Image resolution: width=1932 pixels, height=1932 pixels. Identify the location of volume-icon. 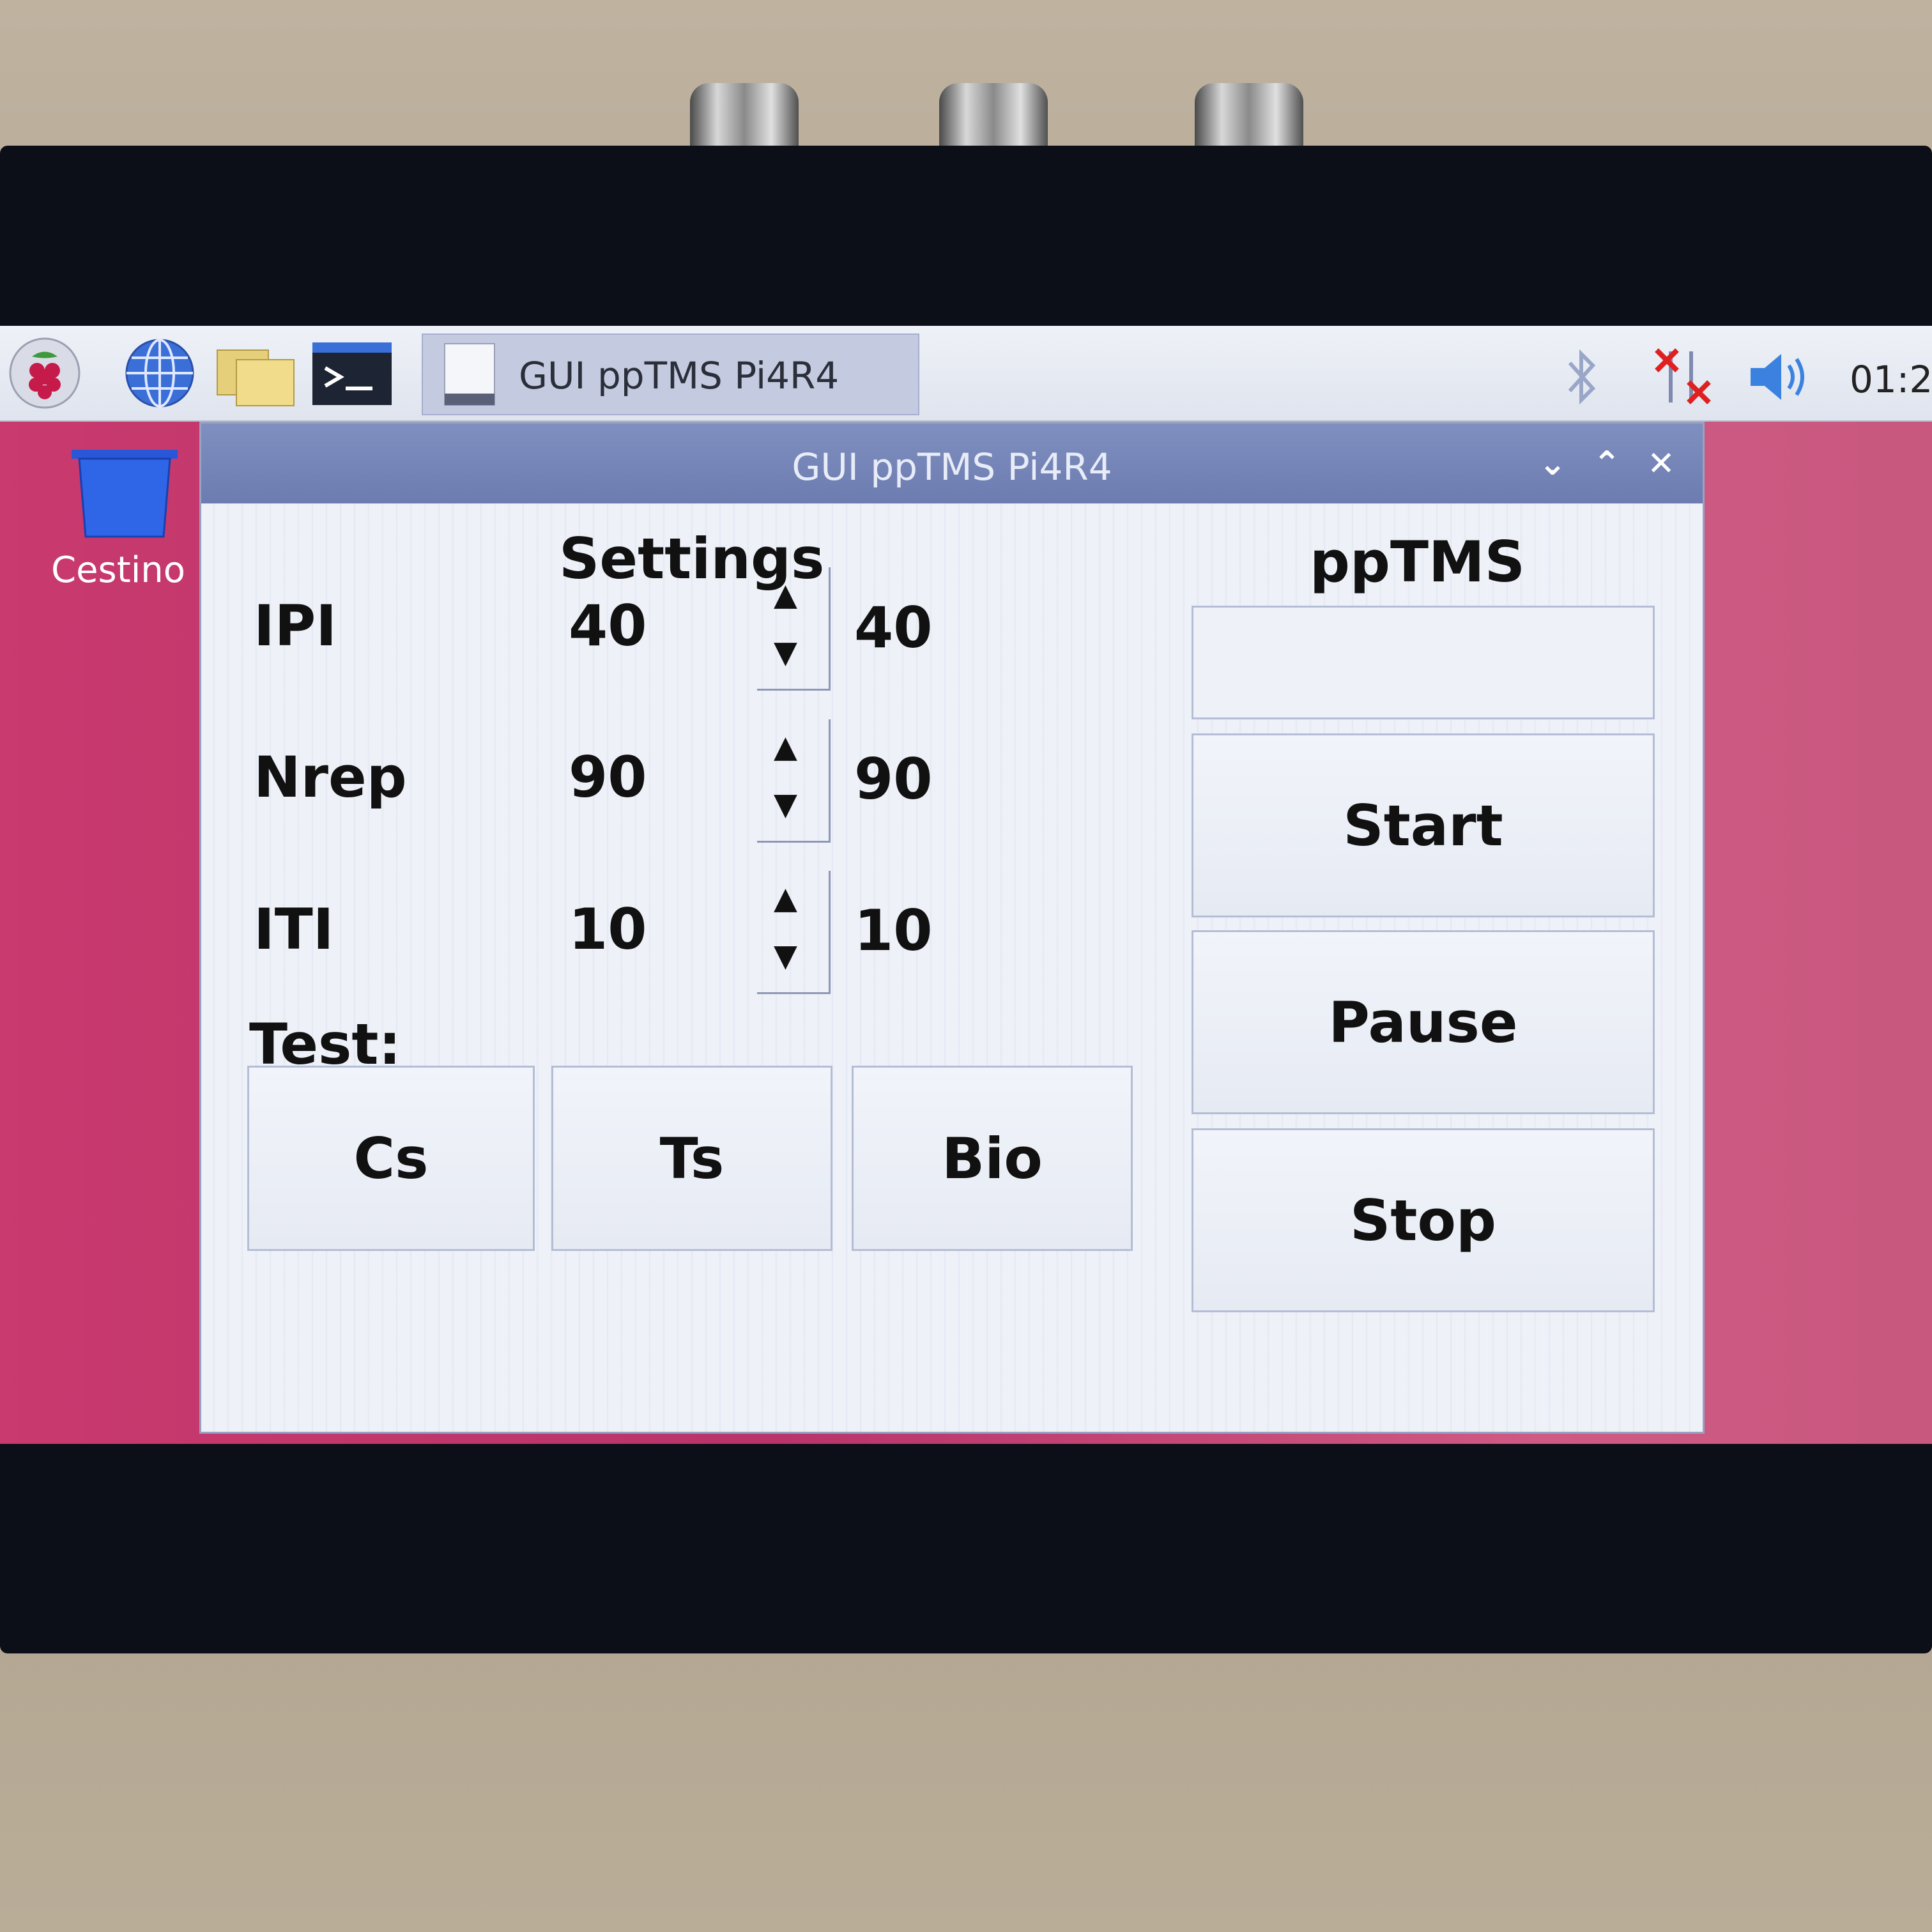
(1779, 378).